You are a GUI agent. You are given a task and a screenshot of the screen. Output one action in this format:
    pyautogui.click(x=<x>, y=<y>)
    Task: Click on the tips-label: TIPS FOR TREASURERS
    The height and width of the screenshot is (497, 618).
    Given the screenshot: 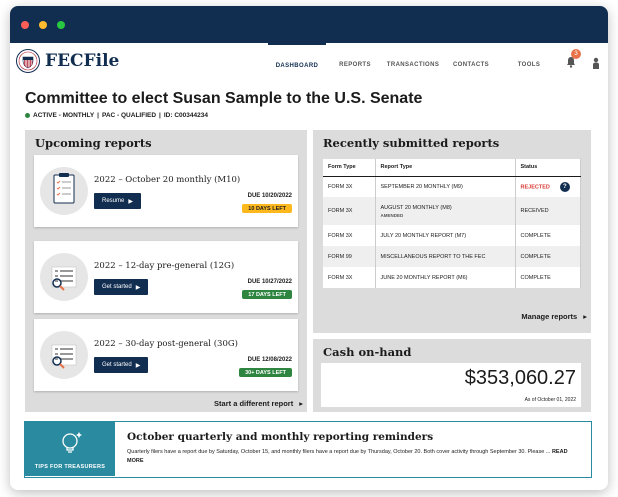 What is the action you would take?
    pyautogui.click(x=70, y=467)
    